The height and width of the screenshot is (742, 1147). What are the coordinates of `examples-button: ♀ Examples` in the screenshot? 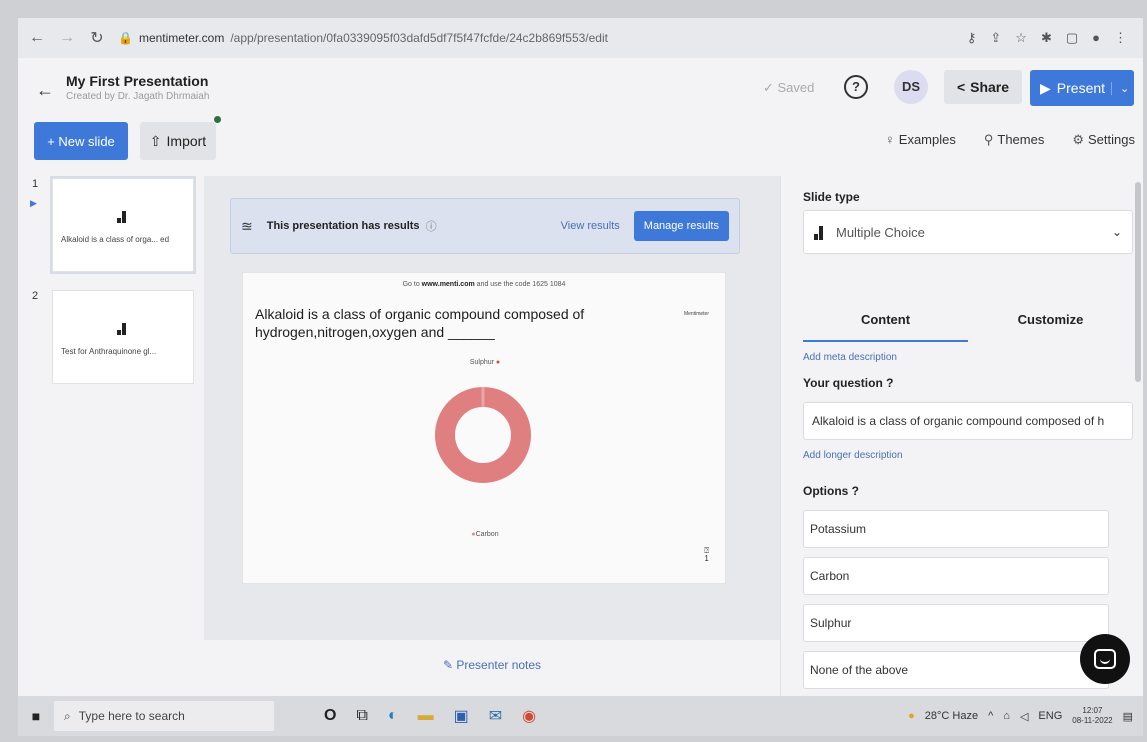 It's located at (920, 140).